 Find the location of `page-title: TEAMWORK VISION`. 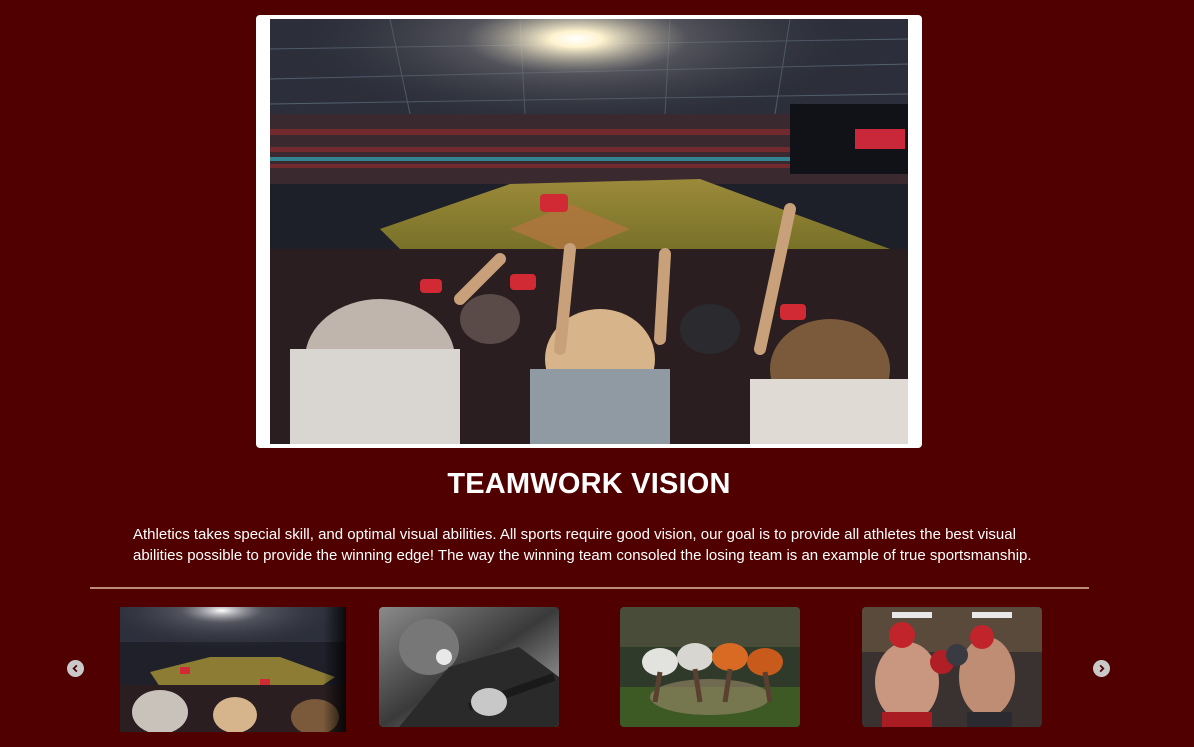

page-title: TEAMWORK VISION is located at coordinates (589, 484).